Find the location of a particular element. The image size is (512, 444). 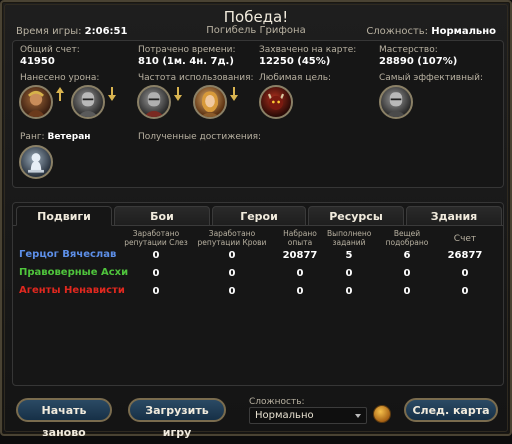

captured-label: Захвачено на карте: is located at coordinates (308, 50).